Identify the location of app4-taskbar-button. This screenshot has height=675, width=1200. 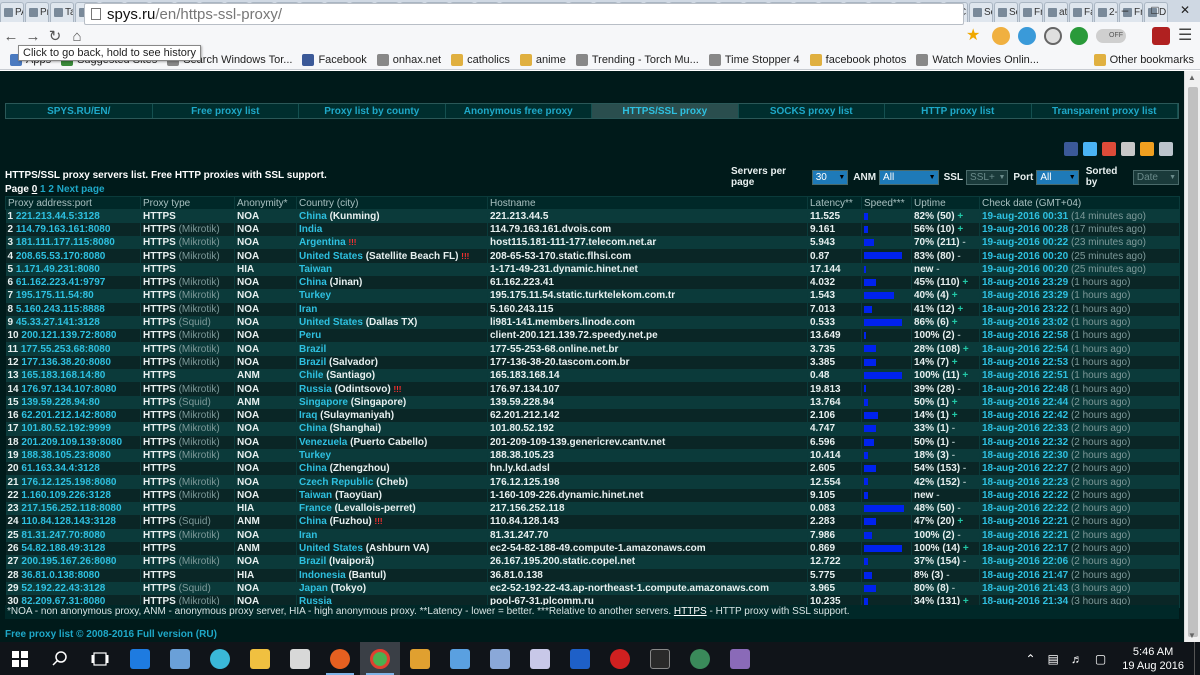
(500, 658).